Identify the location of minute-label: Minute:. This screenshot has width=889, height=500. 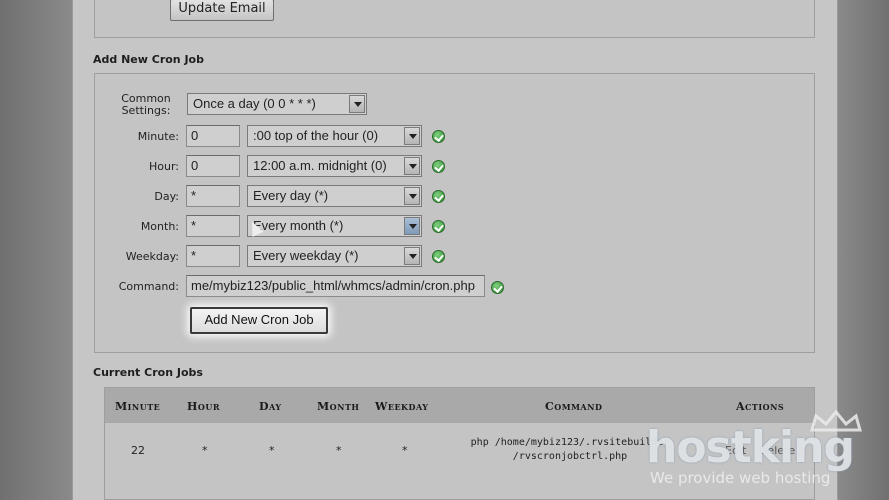
(158, 136).